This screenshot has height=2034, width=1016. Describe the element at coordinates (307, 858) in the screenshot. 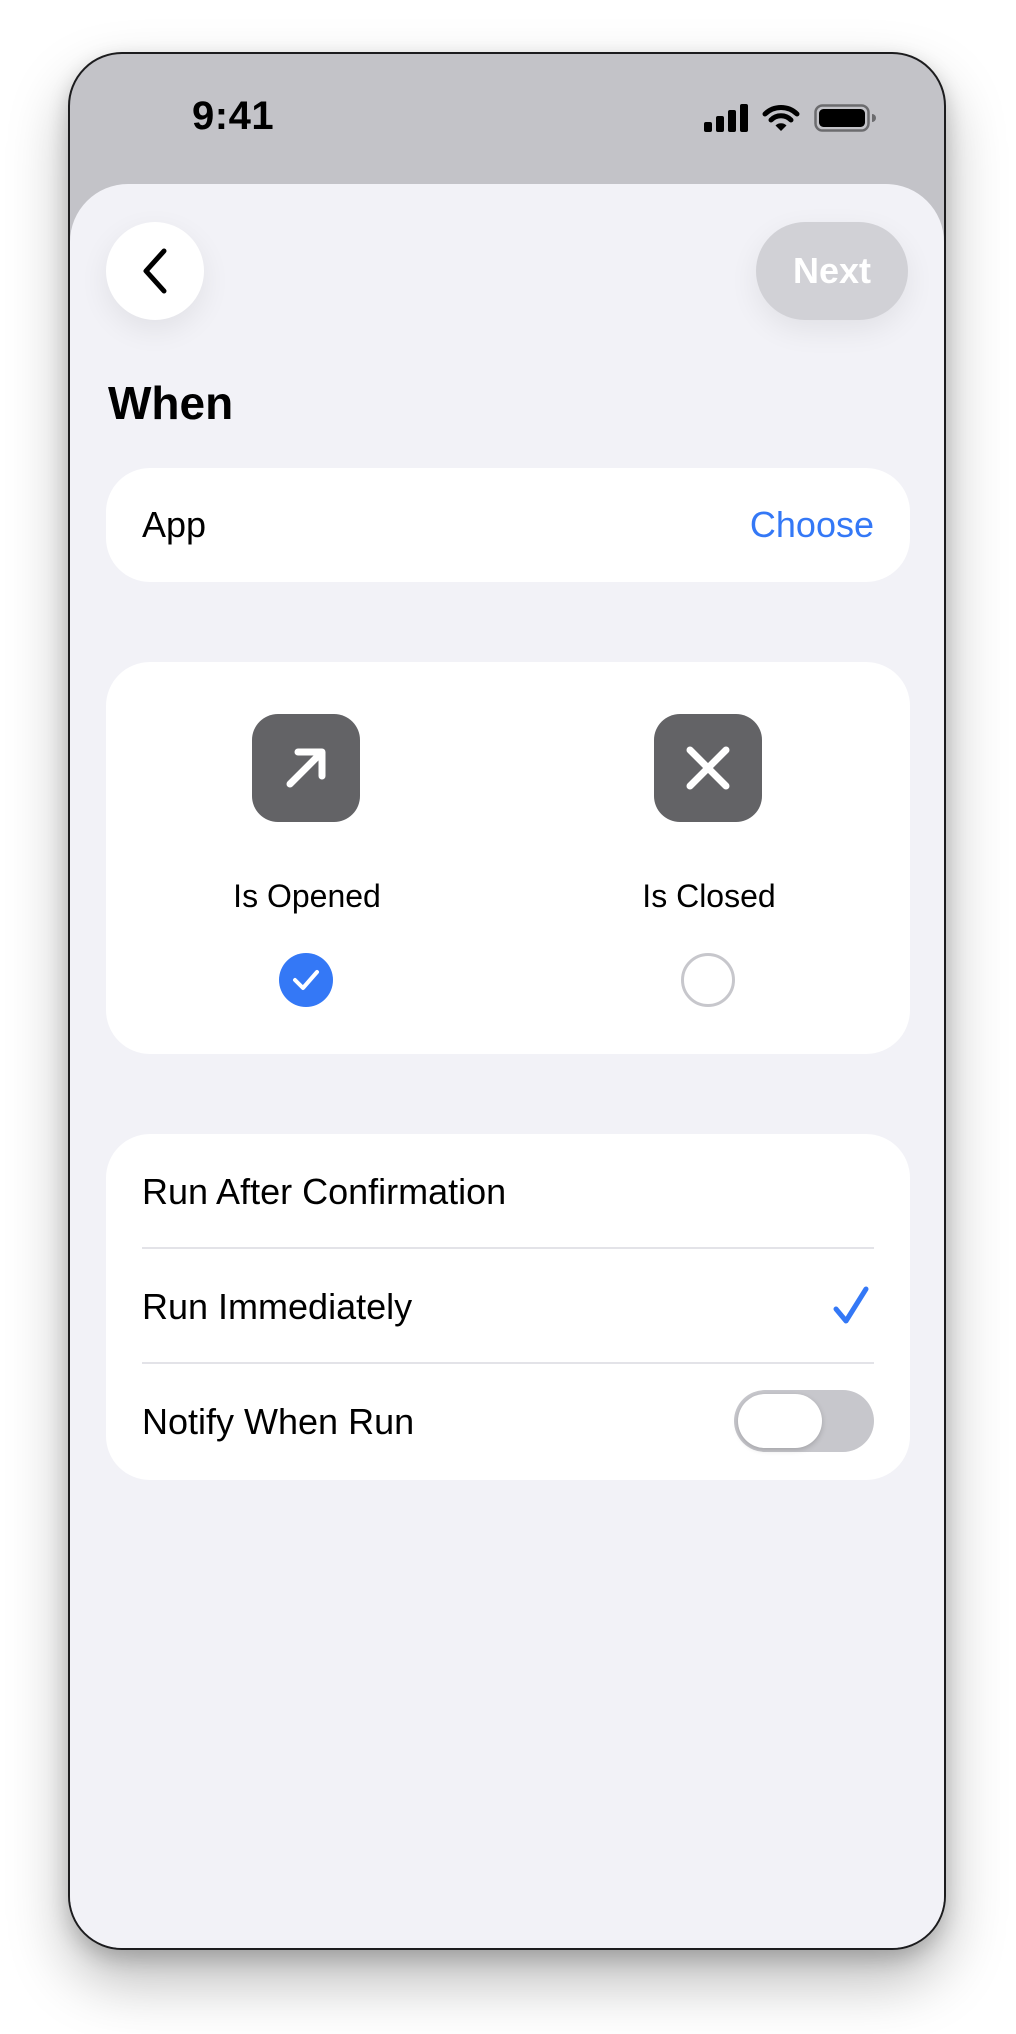

I see `option-is-opened: Is Opened` at that location.